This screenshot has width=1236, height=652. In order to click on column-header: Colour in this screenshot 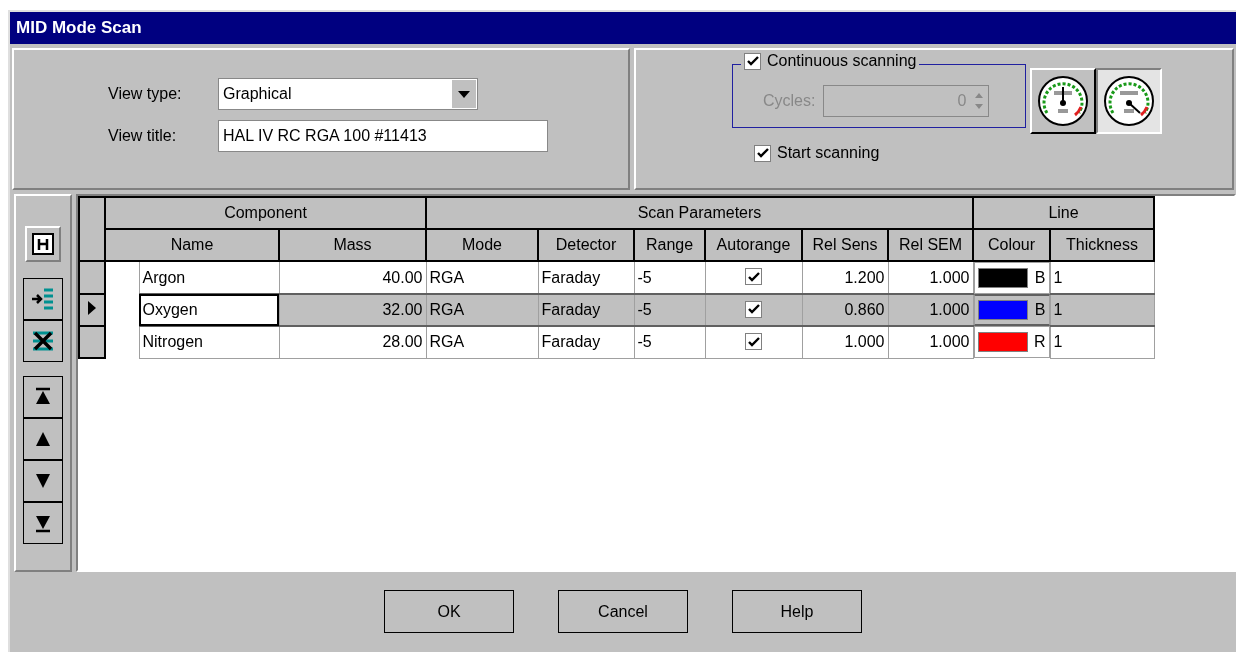, I will do `click(1011, 245)`.